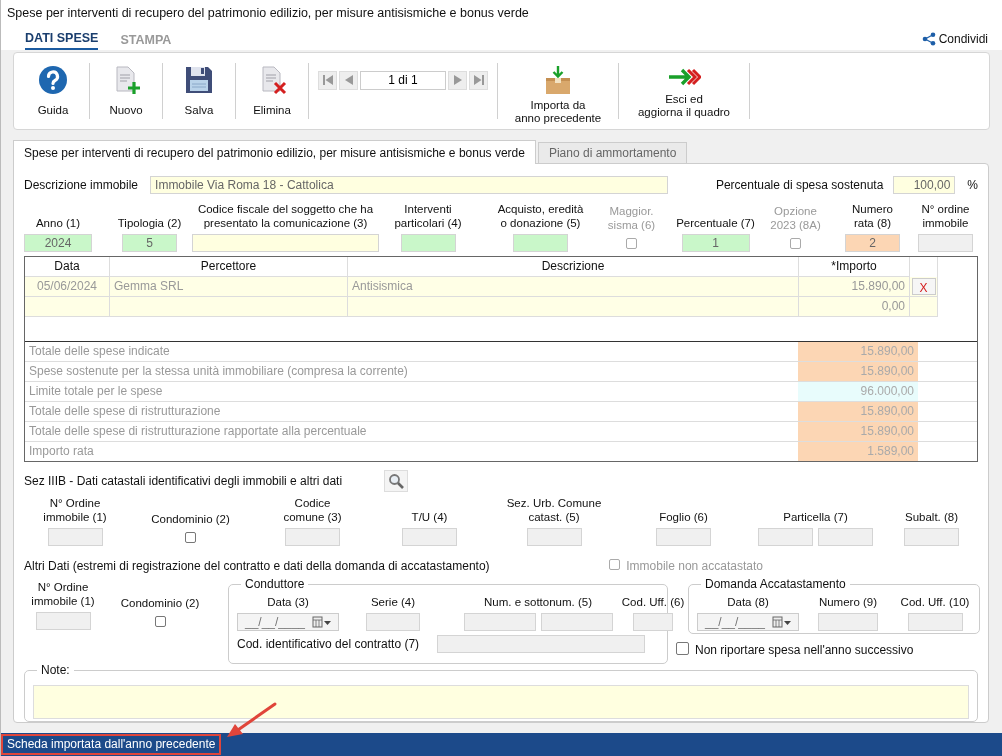  I want to click on field-label: Sez. Urb. Comune catast. (5), so click(554, 510).